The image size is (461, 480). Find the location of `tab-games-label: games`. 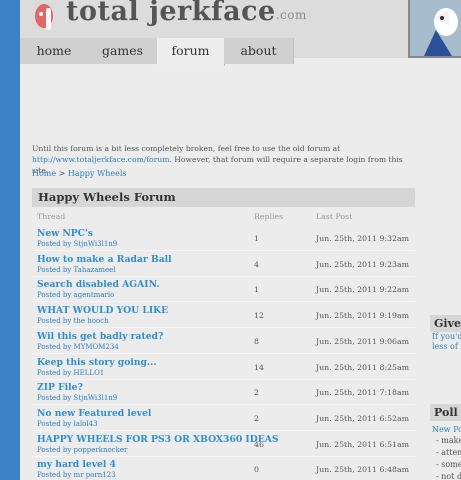

tab-games-label: games is located at coordinates (122, 50).